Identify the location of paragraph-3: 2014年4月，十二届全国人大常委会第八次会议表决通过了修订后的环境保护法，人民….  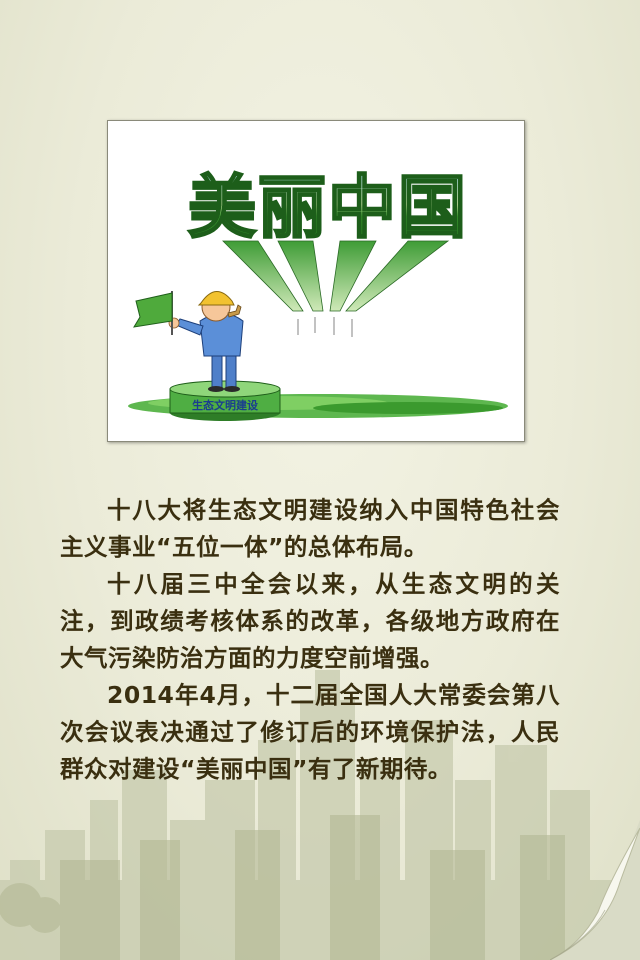
(310, 732).